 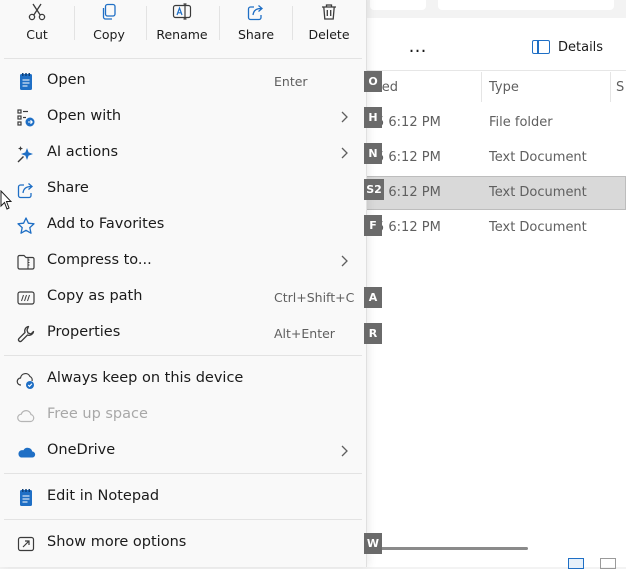 What do you see at coordinates (496, 46) in the screenshot?
I see `command-bar: … Details` at bounding box center [496, 46].